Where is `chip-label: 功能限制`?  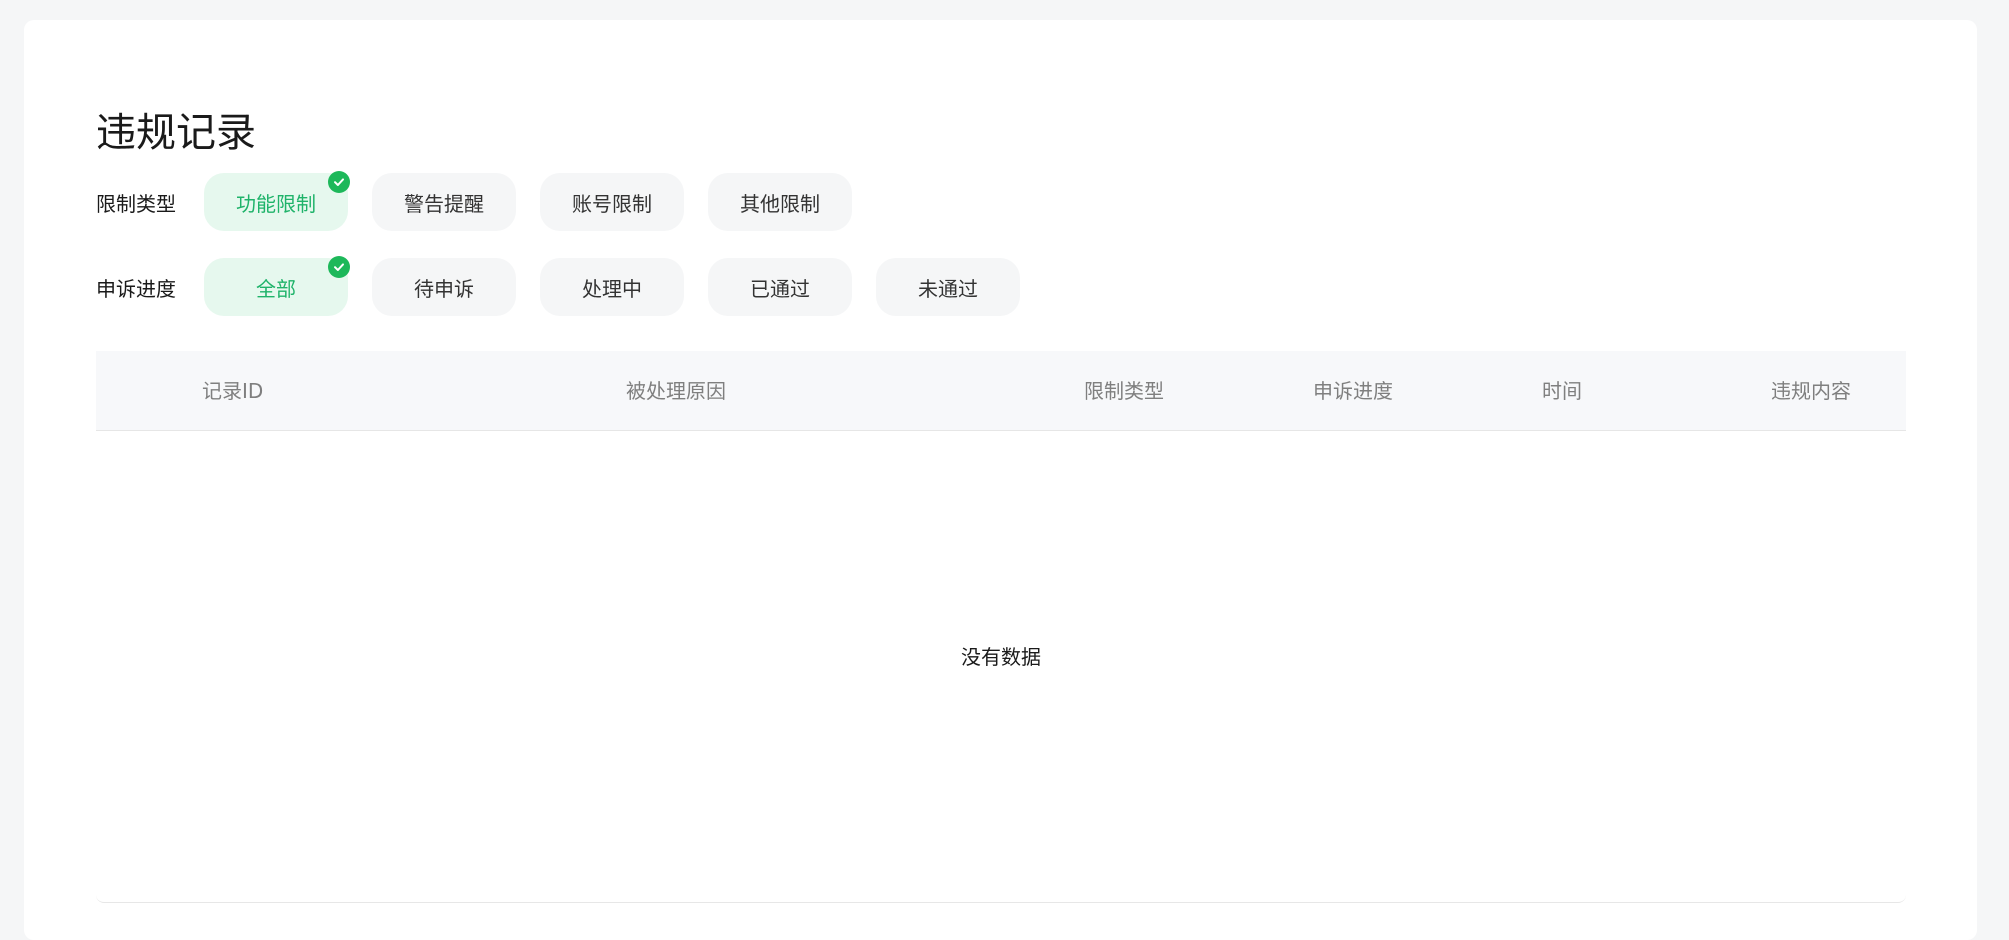
chip-label: 功能限制 is located at coordinates (276, 203).